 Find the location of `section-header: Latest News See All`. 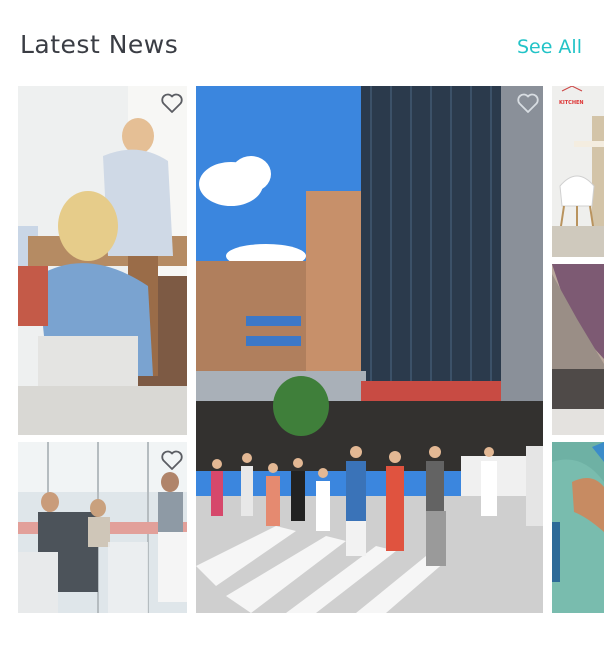

section-header: Latest News See All is located at coordinates (302, 43).